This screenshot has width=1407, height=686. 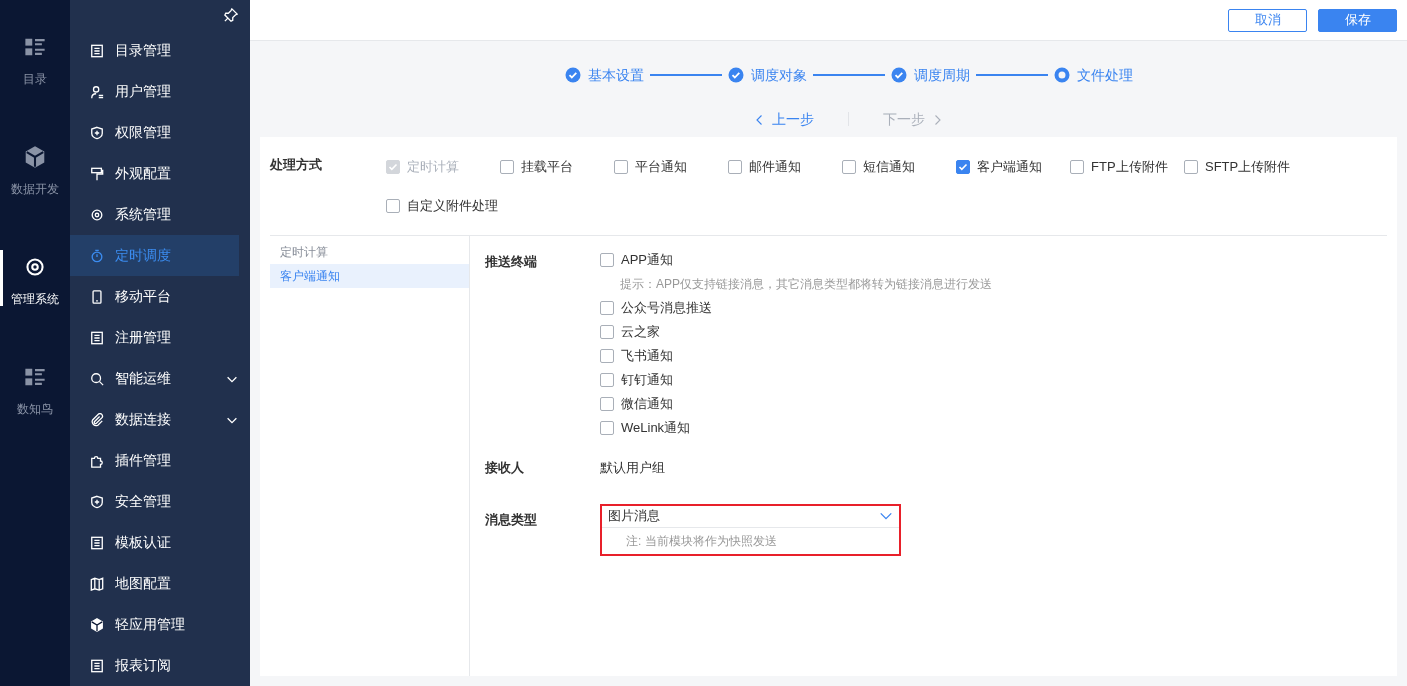 What do you see at coordinates (805, 284) in the screenshot?
I see `hint-text: 提示：APP仅支持链接消息，其它消息类型都将转为链接消息进行发送` at bounding box center [805, 284].